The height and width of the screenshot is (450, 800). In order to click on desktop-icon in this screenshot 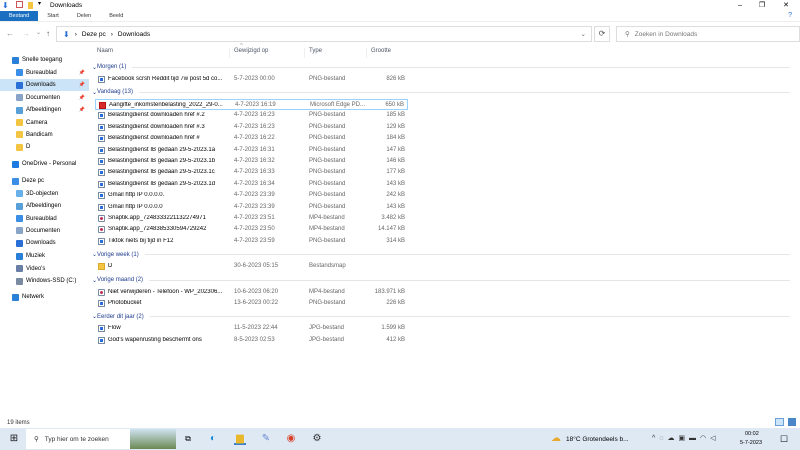, I will do `click(19, 218)`.